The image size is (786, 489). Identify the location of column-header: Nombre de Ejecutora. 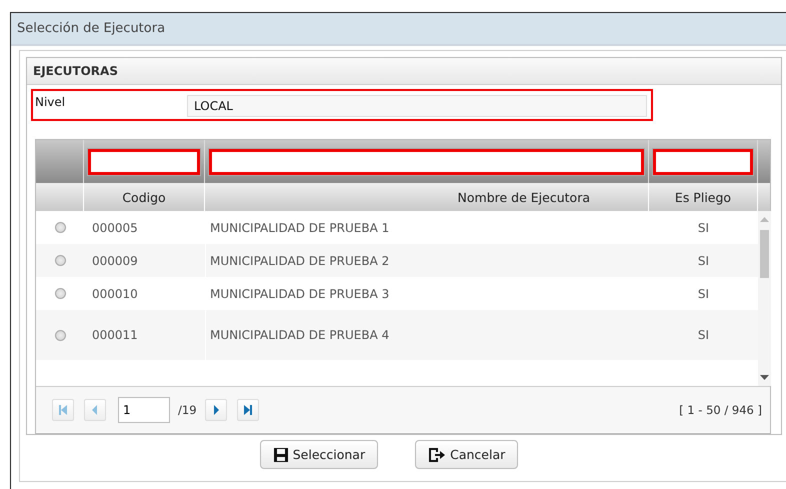
(427, 197).